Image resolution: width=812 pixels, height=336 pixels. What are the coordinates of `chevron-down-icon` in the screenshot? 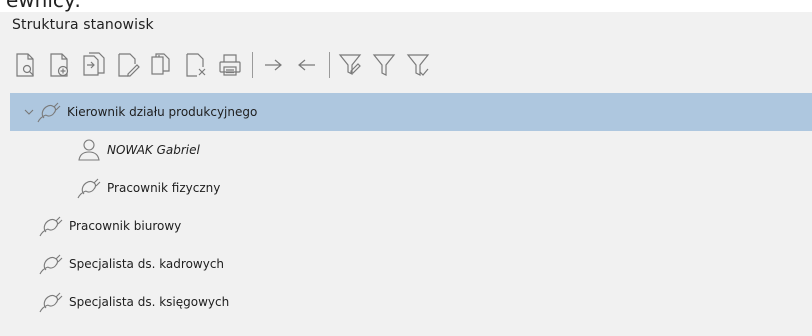 It's located at (29, 112).